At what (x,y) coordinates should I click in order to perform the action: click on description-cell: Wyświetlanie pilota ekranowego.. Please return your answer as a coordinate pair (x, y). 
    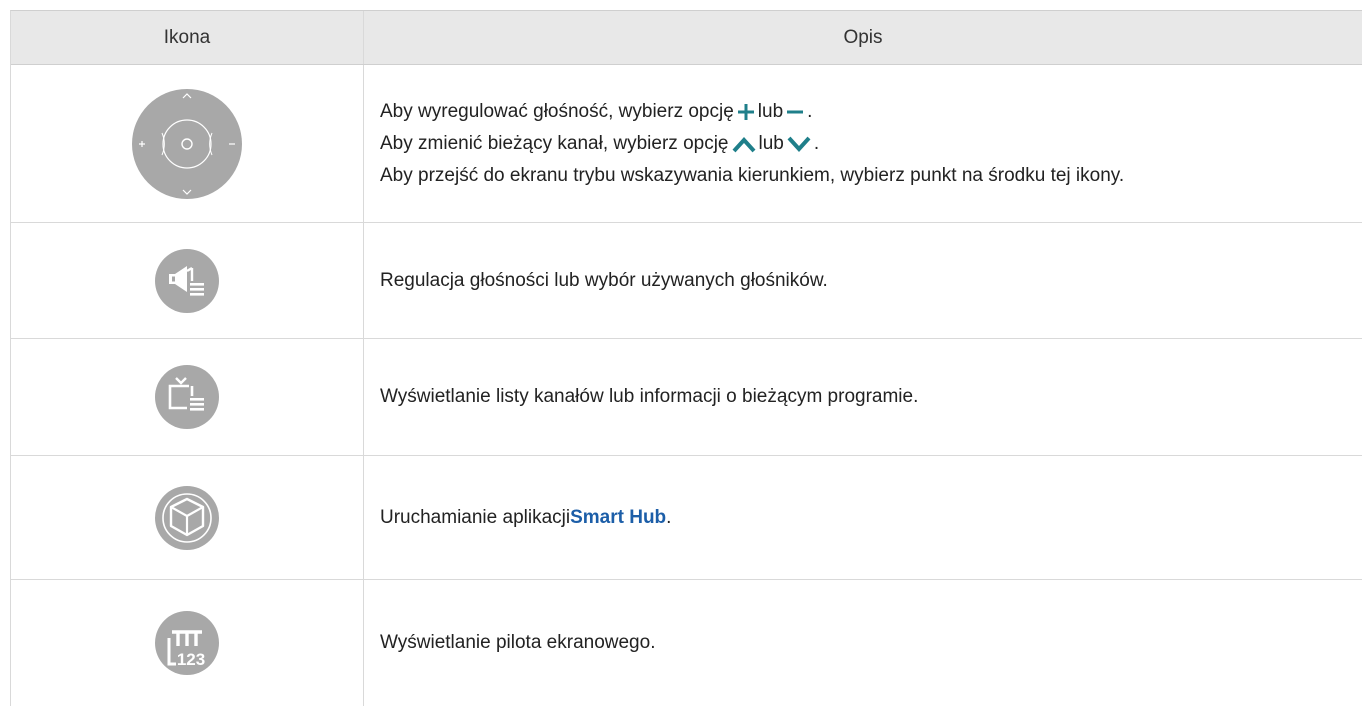
    Looking at the image, I should click on (863, 643).